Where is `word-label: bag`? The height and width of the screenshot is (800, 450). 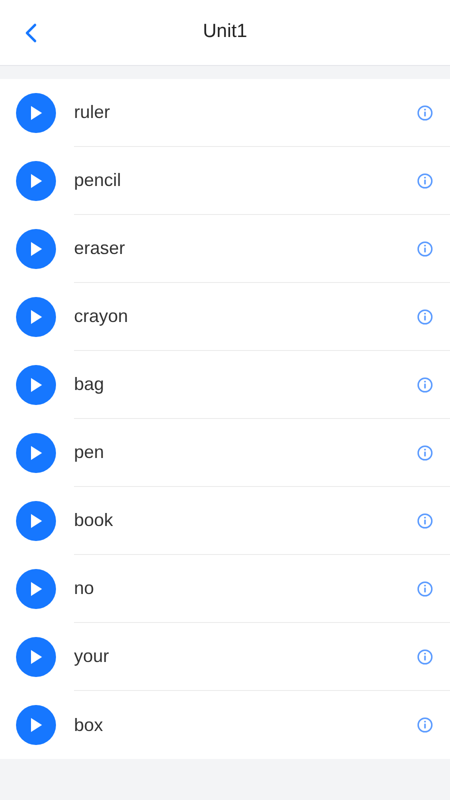
word-label: bag is located at coordinates (90, 384).